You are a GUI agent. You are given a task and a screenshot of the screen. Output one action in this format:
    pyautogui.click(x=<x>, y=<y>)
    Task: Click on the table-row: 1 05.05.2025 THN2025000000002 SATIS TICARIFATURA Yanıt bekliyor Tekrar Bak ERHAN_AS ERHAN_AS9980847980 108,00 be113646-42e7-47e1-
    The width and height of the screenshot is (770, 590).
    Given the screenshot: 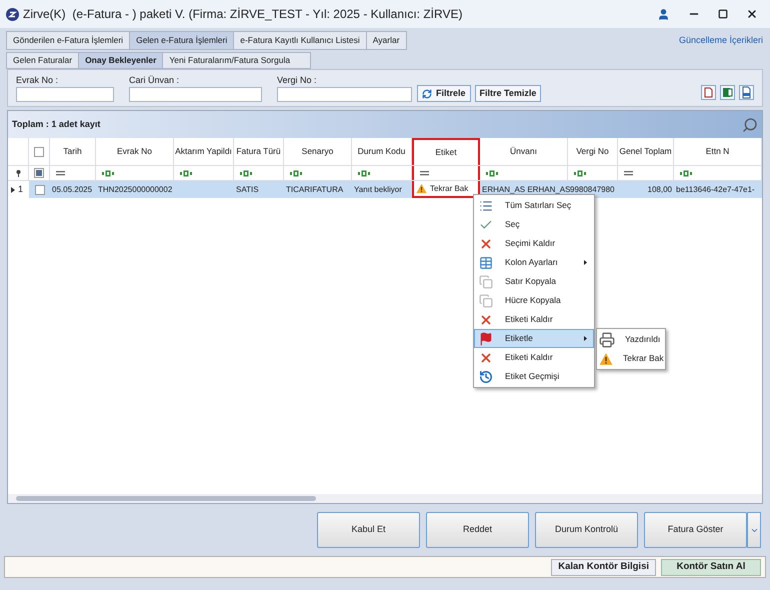 What is the action you would take?
    pyautogui.click(x=385, y=189)
    